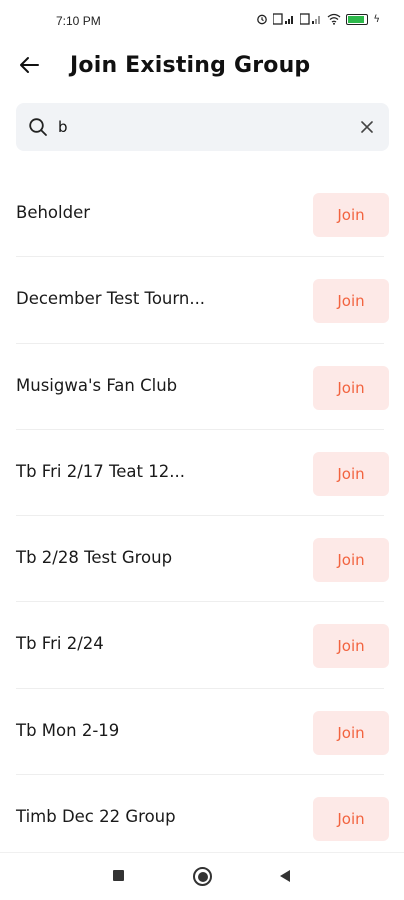  Describe the element at coordinates (202, 387) in the screenshot. I see `list-item: Musigwa's Fan Club Join` at that location.